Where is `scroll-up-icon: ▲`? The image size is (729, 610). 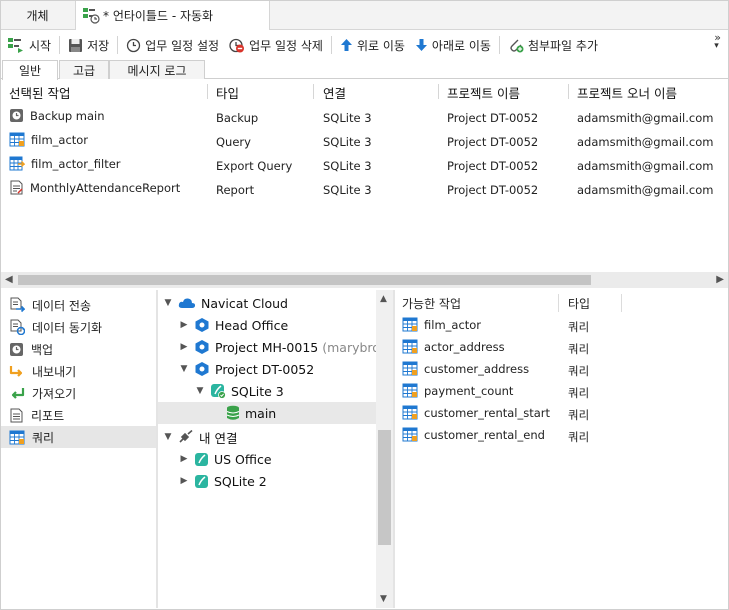 scroll-up-icon: ▲ is located at coordinates (383, 299).